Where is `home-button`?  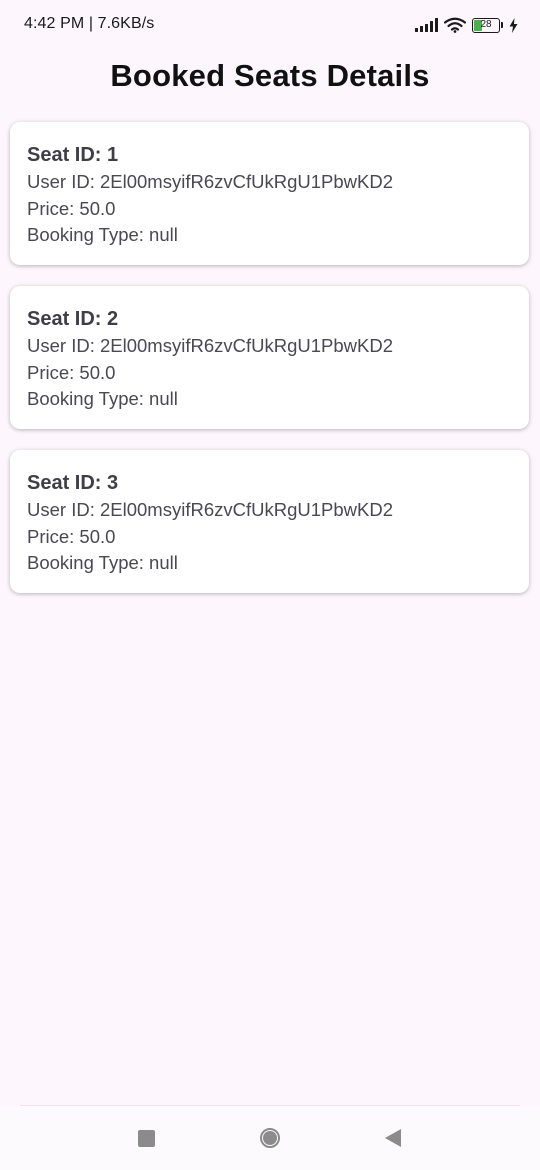 home-button is located at coordinates (270, 1138).